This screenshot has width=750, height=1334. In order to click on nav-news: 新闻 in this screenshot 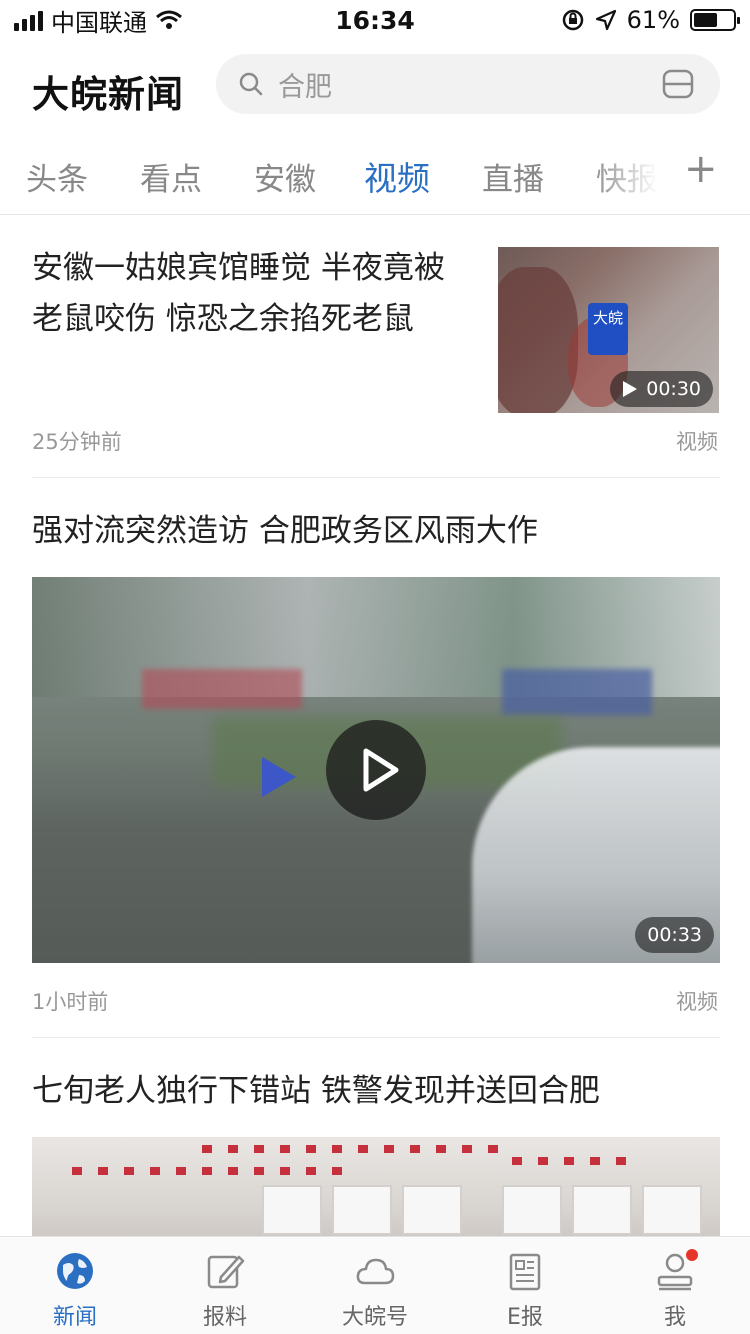, I will do `click(75, 1285)`.